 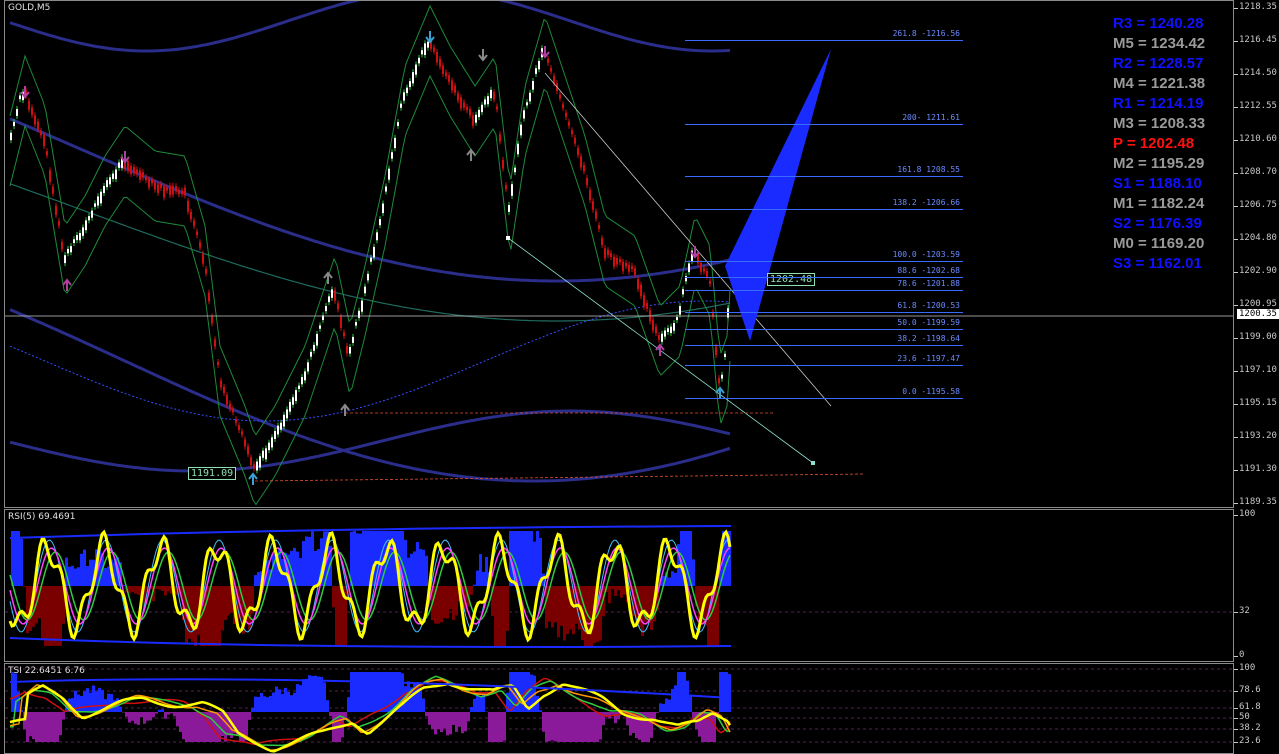 What do you see at coordinates (926, 202) in the screenshot?
I see `fib-level-label: 138.2 -1206.66` at bounding box center [926, 202].